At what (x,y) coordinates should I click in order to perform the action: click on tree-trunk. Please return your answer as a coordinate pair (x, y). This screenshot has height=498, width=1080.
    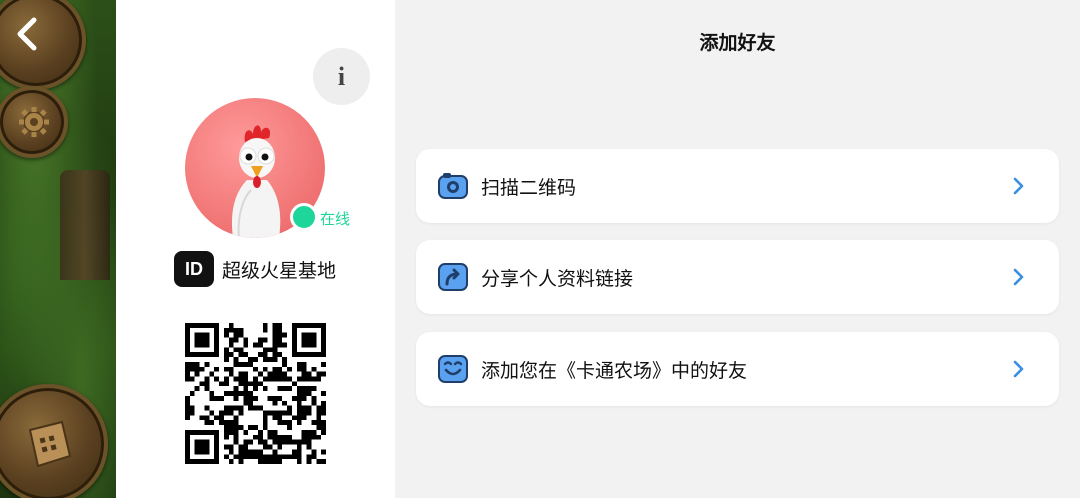
    Looking at the image, I should click on (85, 225).